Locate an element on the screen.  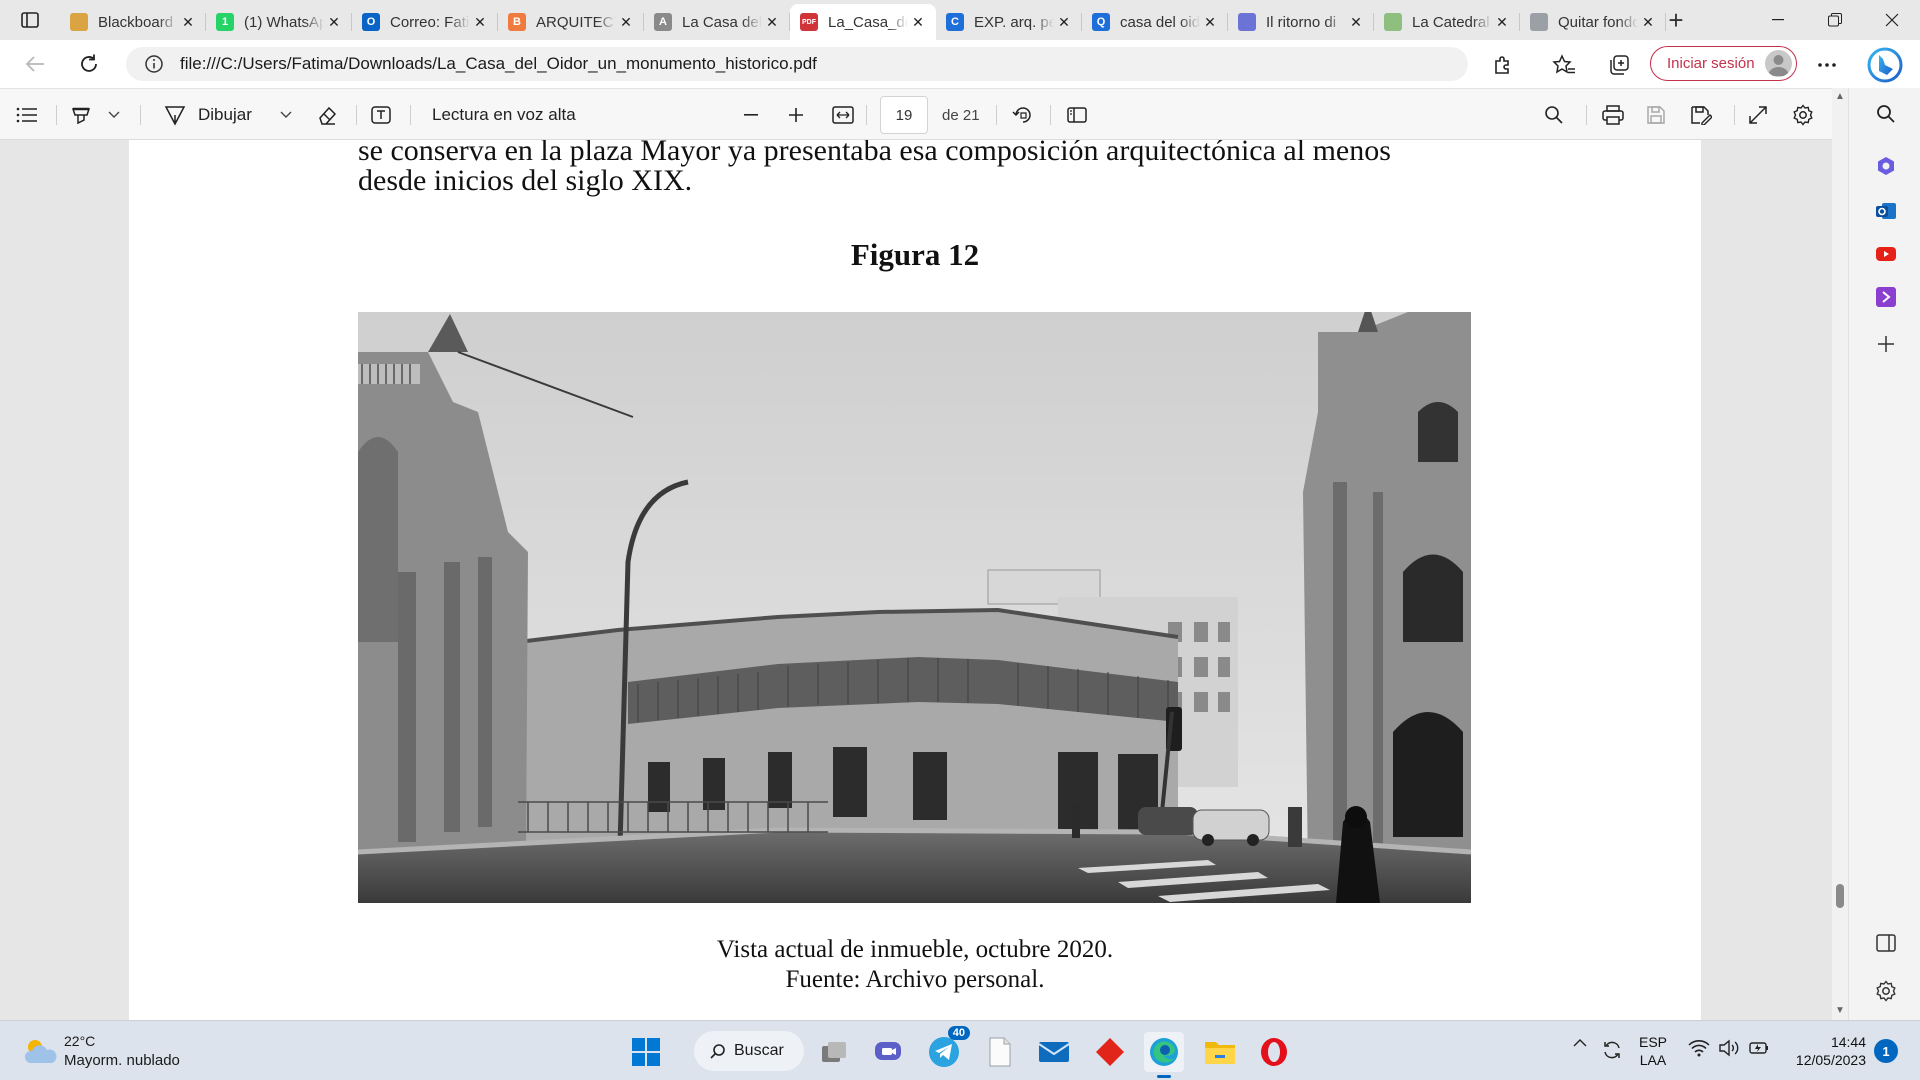
sidebar-search-button is located at coordinates (1886, 114).